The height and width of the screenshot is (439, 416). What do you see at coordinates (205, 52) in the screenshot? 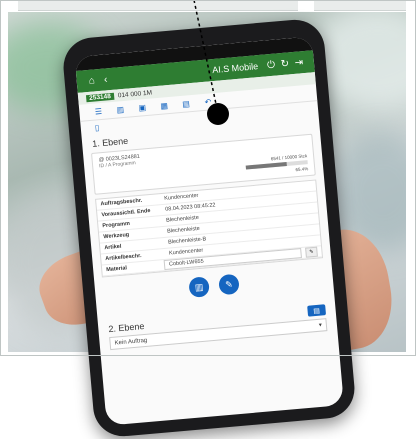
I see `callout-line` at bounding box center [205, 52].